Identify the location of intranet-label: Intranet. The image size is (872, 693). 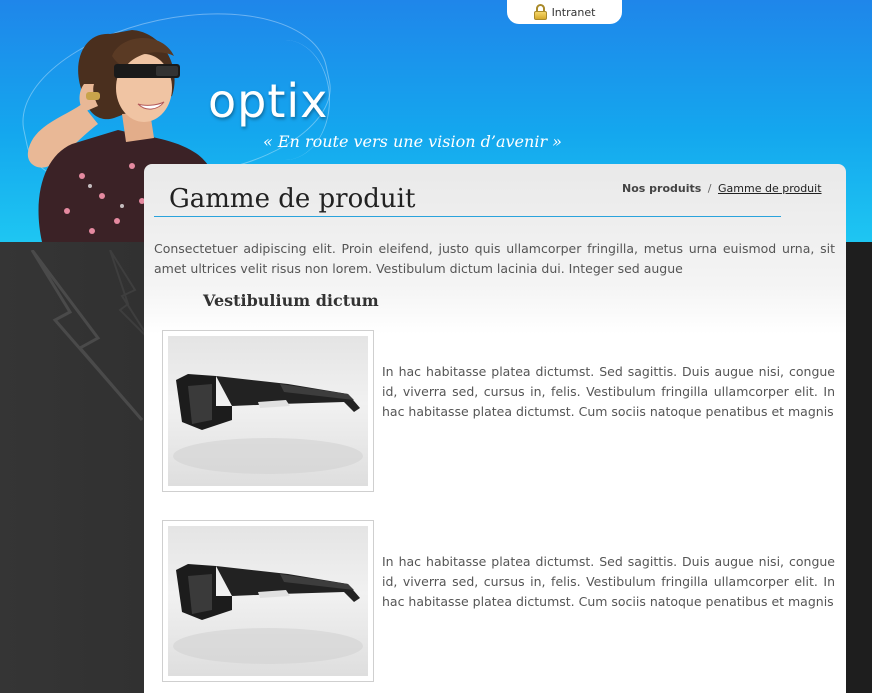
(573, 12).